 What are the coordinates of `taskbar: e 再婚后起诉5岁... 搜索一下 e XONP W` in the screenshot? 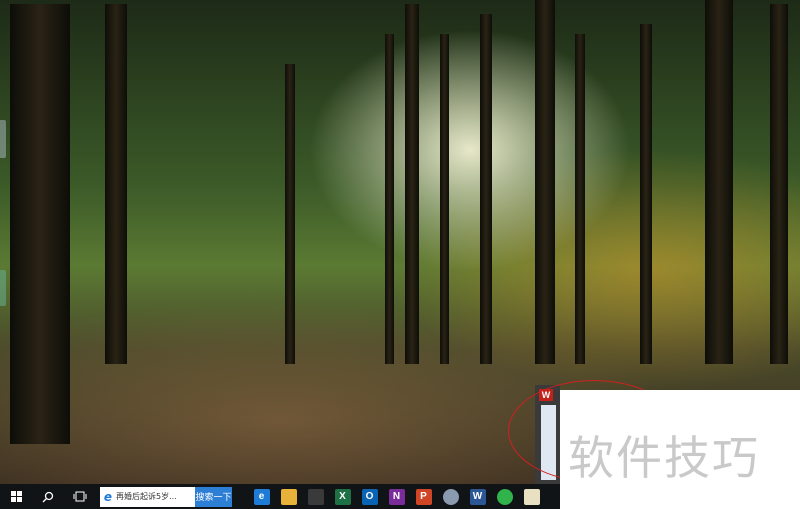 It's located at (280, 496).